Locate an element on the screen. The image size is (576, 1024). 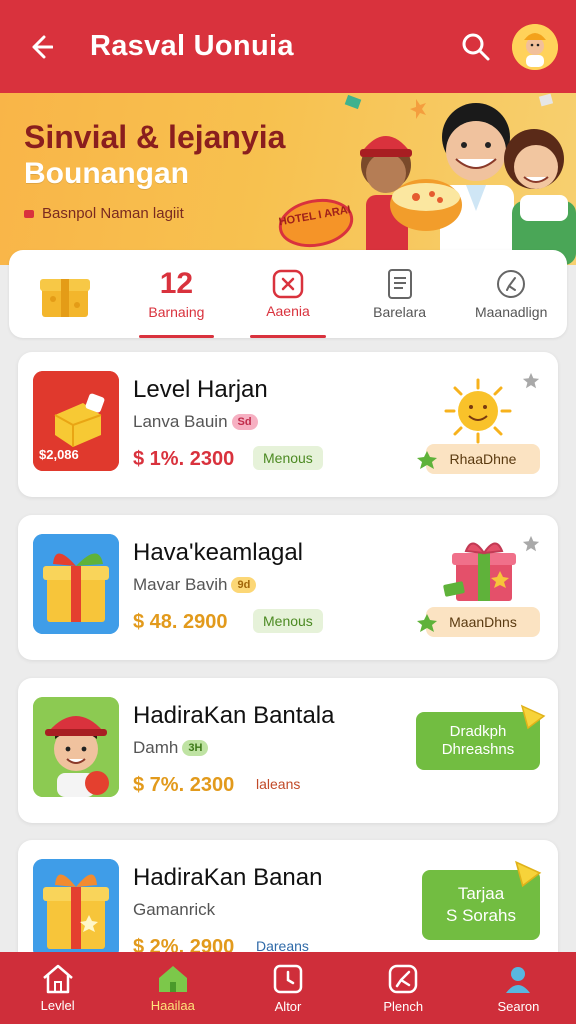
card-badge: 9d is located at coordinates (244, 585).